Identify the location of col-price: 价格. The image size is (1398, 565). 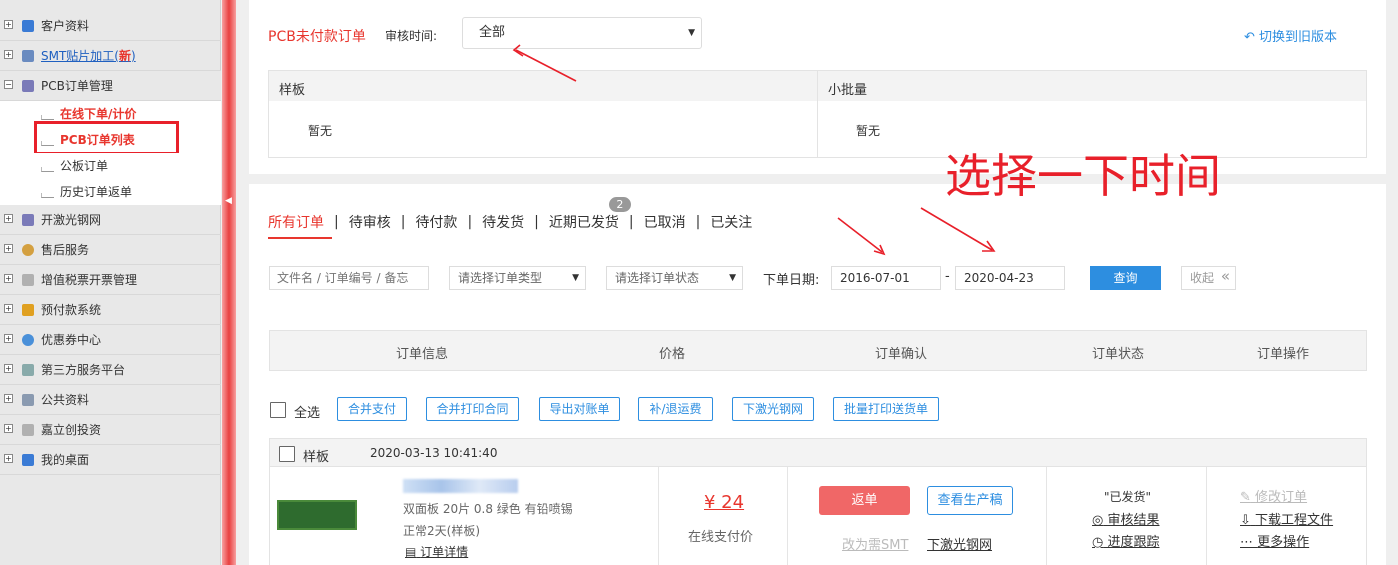
(672, 354).